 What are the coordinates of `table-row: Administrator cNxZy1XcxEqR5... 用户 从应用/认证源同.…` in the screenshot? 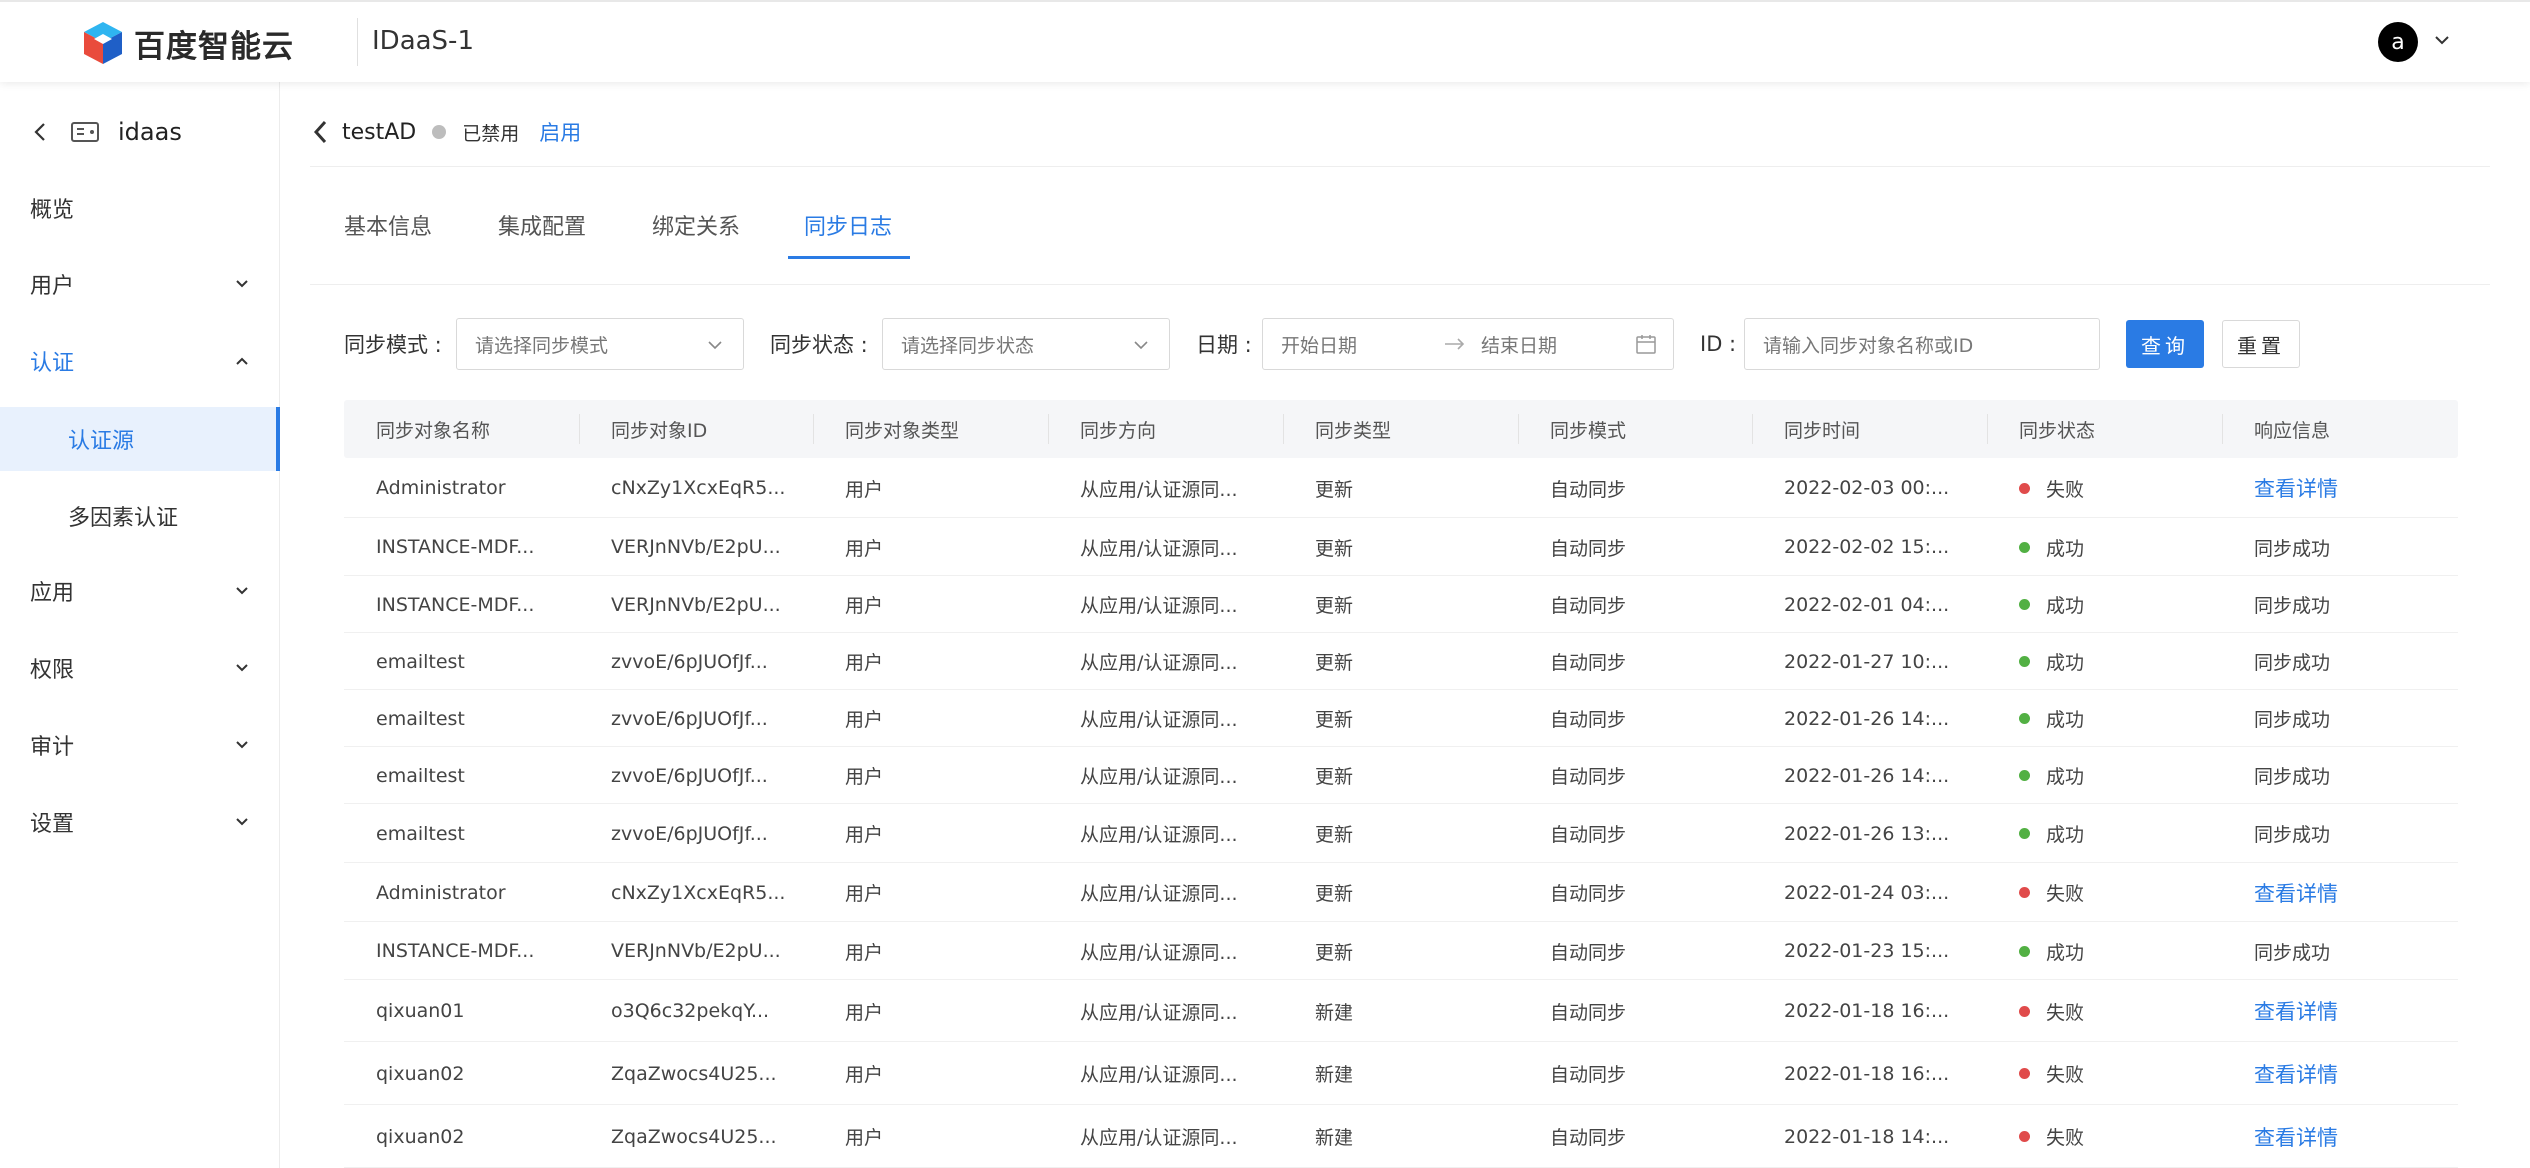 It's located at (1401, 488).